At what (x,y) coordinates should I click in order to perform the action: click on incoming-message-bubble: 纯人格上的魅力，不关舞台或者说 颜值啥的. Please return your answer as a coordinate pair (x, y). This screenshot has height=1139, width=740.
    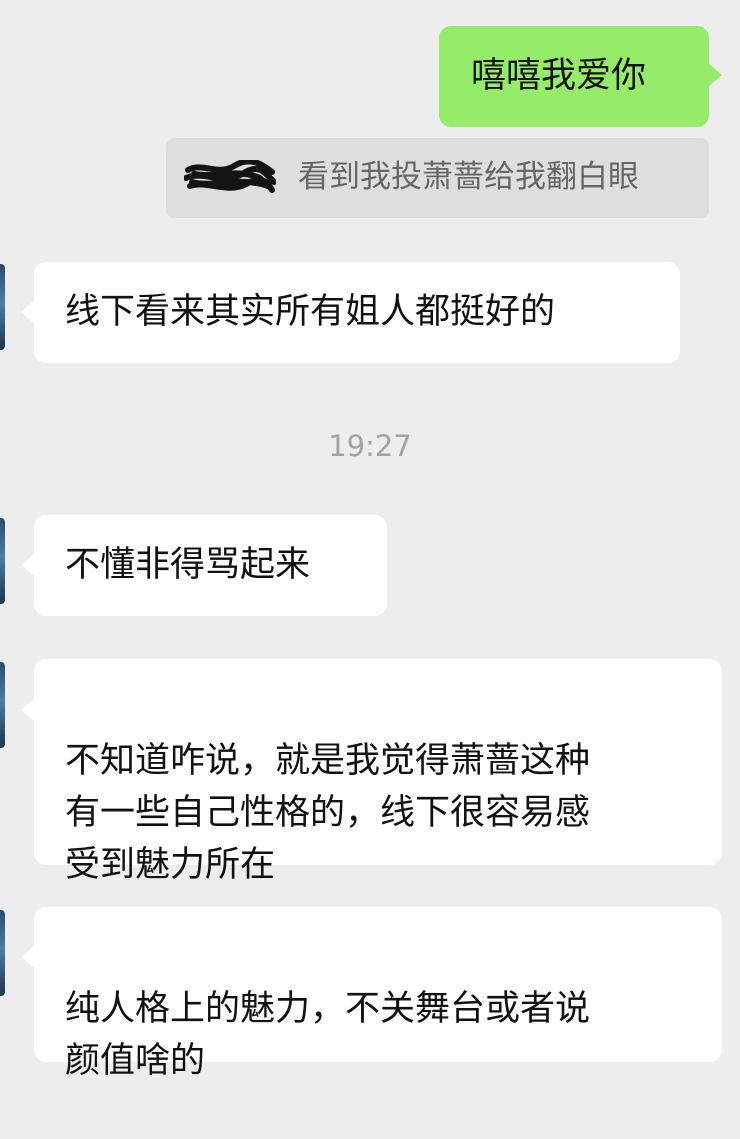
    Looking at the image, I should click on (378, 994).